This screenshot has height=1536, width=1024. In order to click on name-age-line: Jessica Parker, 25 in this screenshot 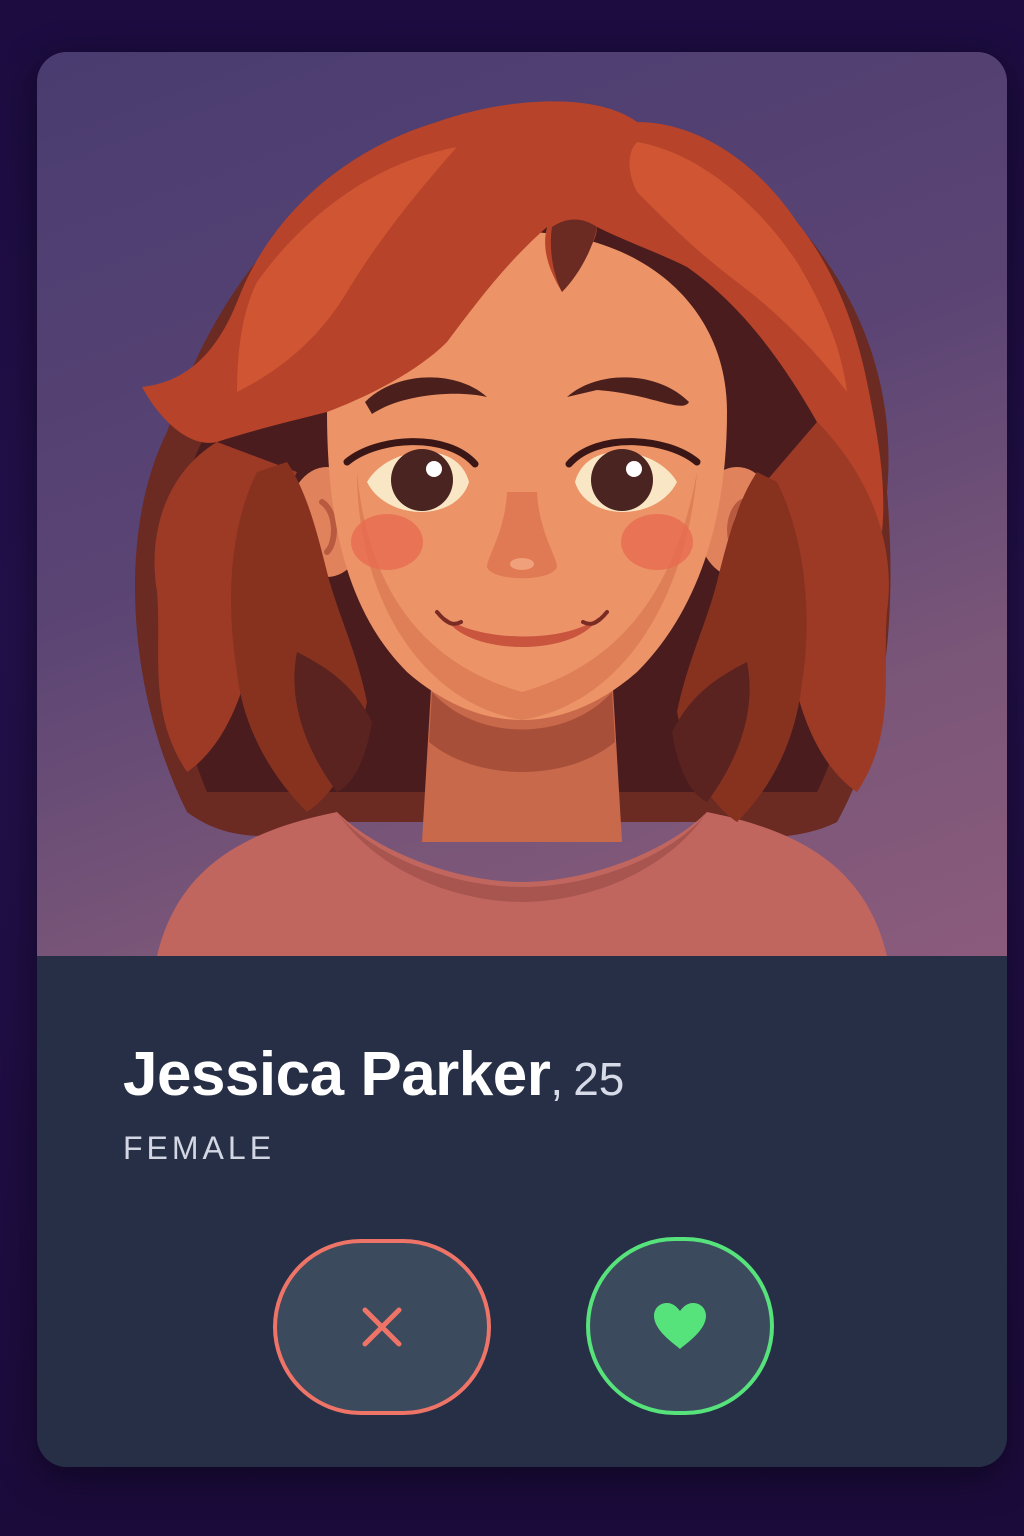, I will do `click(373, 1075)`.